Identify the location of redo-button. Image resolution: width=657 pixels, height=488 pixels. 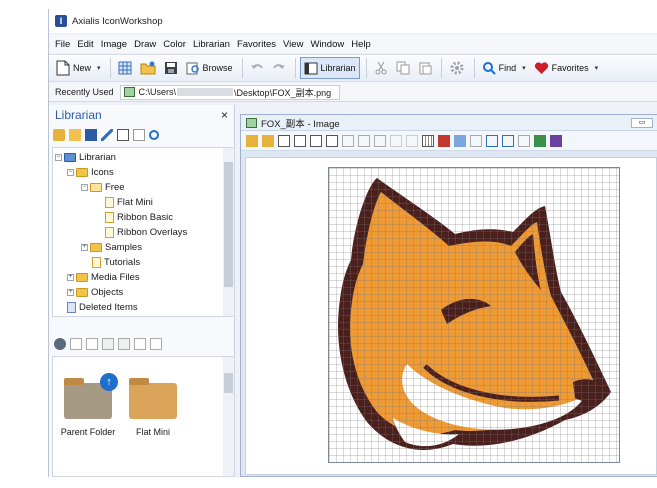
(279, 68).